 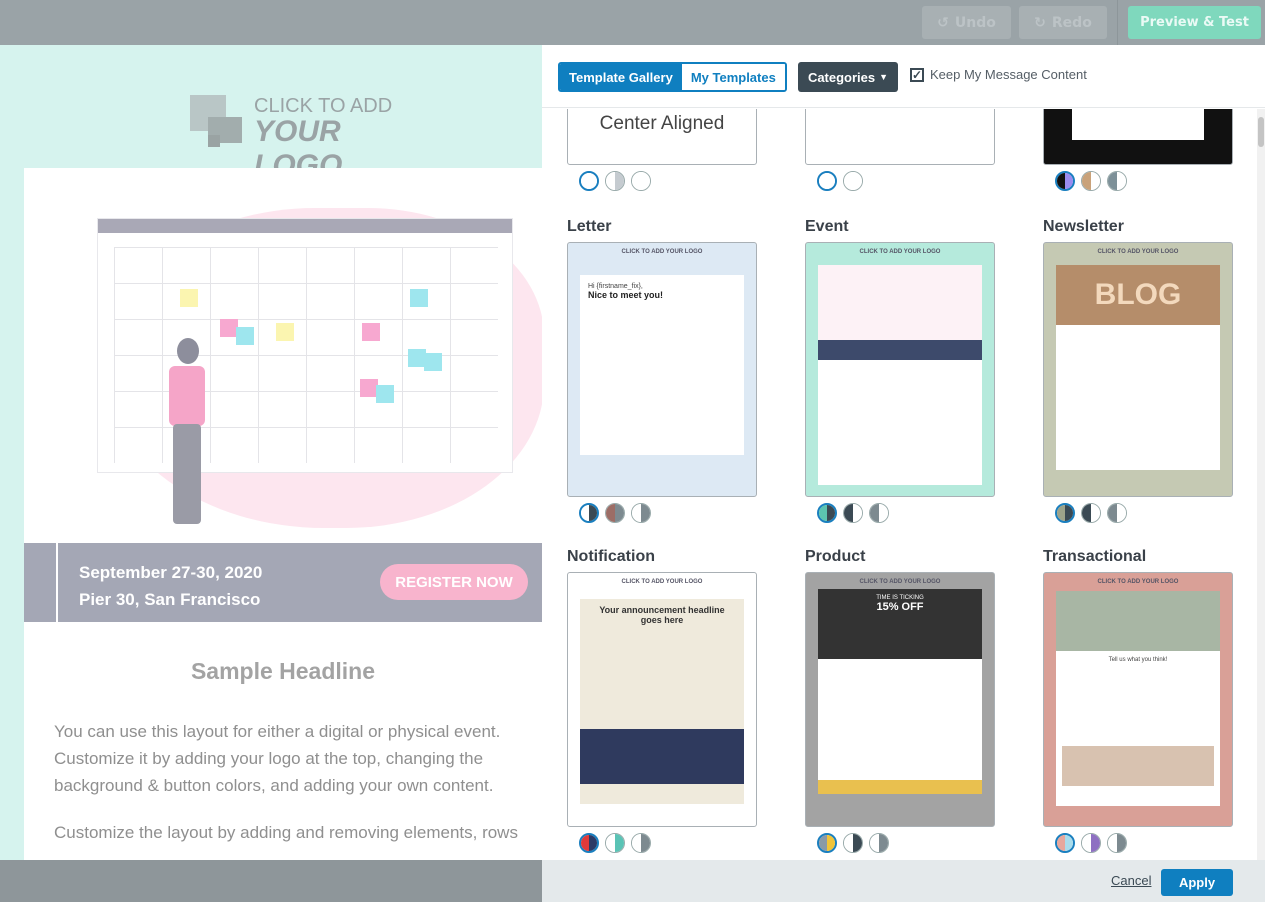 What do you see at coordinates (884, 77) in the screenshot?
I see `caret-down-icon: ▼` at bounding box center [884, 77].